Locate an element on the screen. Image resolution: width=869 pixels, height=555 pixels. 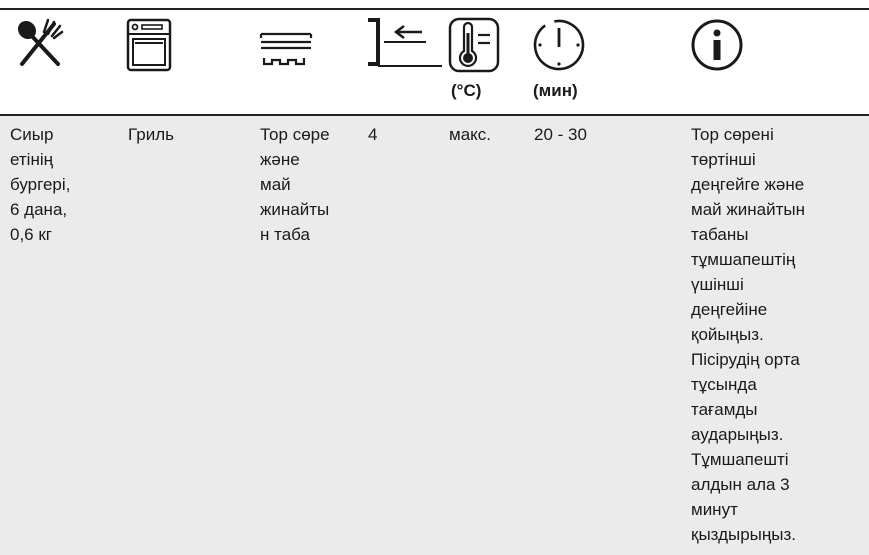
level-cell: 4 is located at coordinates (373, 134).